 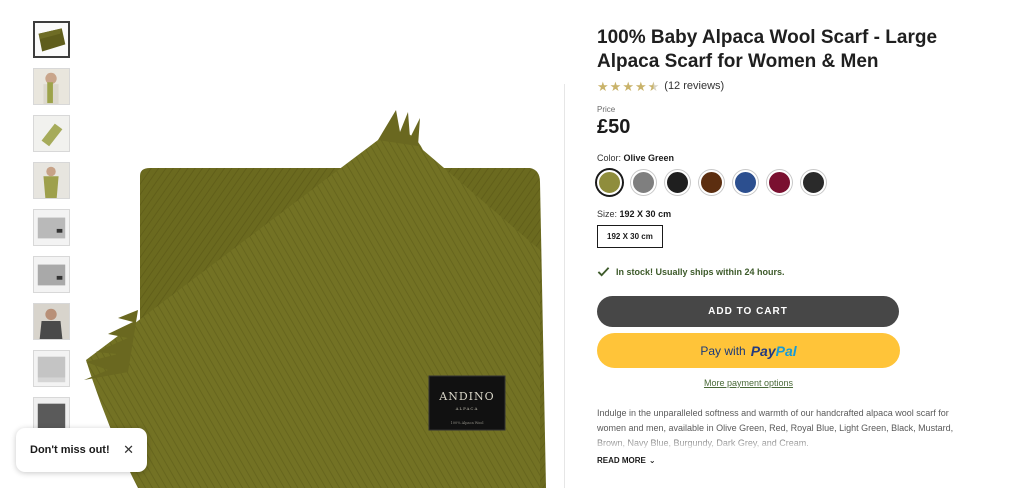 What do you see at coordinates (643, 182) in the screenshot?
I see `swatch-grey` at bounding box center [643, 182].